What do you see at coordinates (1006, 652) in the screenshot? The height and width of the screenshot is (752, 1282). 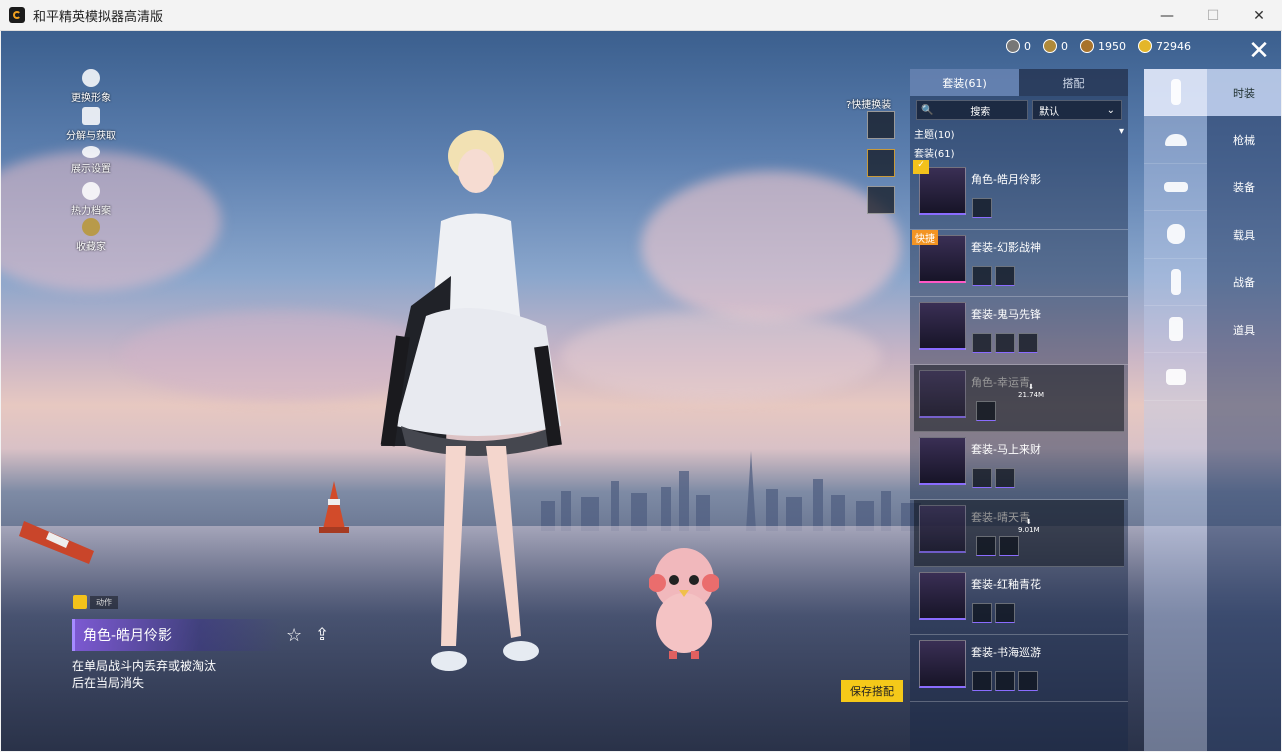 I see `item-name: 套装-书海巡游` at bounding box center [1006, 652].